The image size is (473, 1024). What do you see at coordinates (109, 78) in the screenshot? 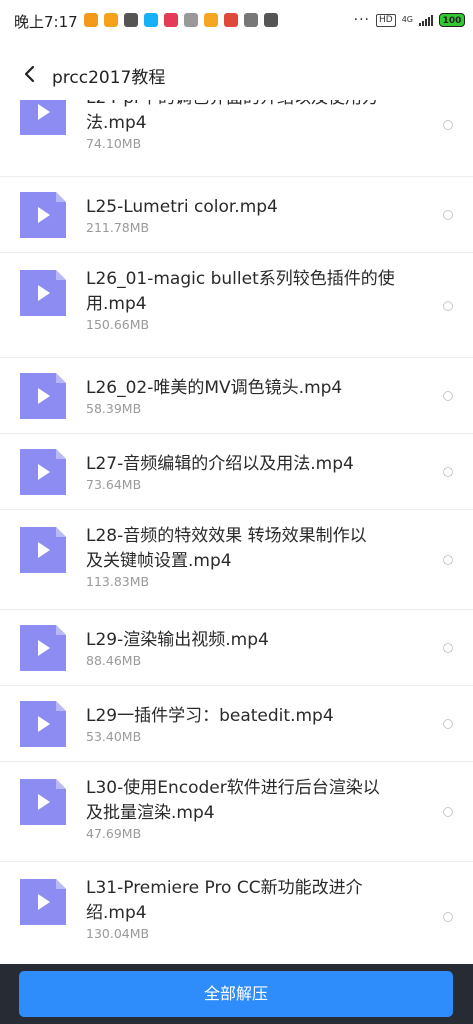
I see `page-title: prcc2017教程` at bounding box center [109, 78].